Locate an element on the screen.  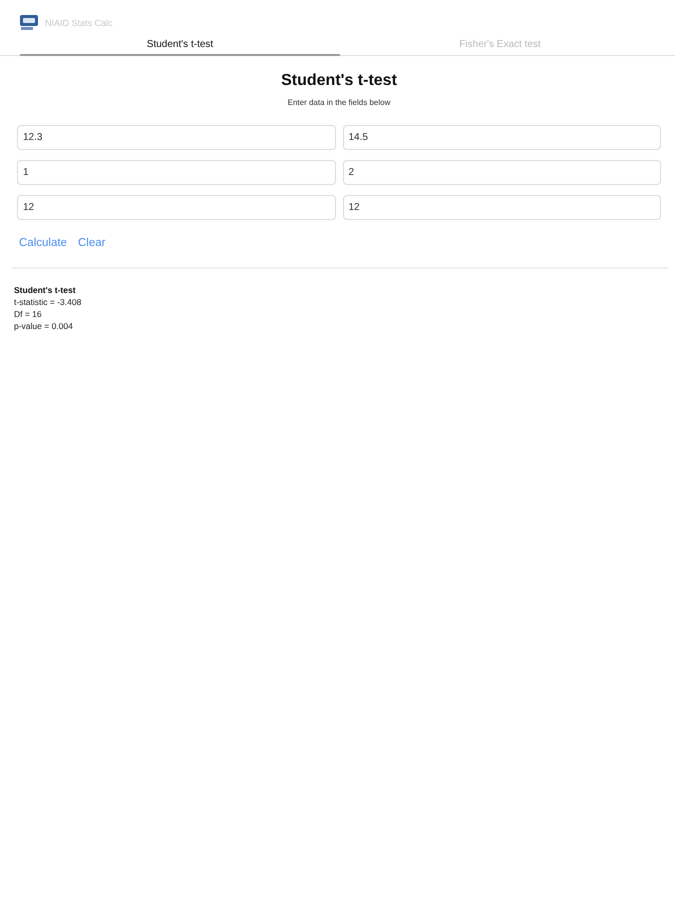
logo-icon is located at coordinates (29, 23).